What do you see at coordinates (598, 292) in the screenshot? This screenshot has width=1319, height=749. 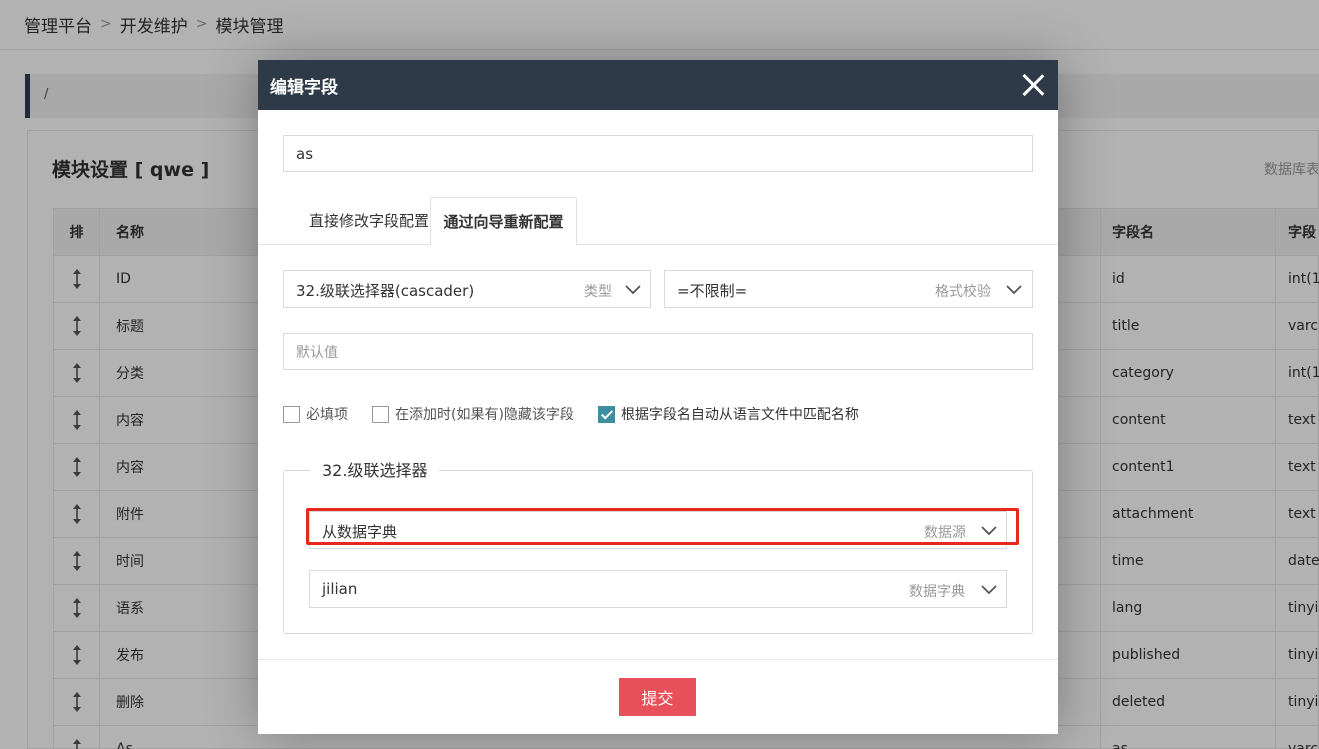 I see `type-select-hint: 类型` at bounding box center [598, 292].